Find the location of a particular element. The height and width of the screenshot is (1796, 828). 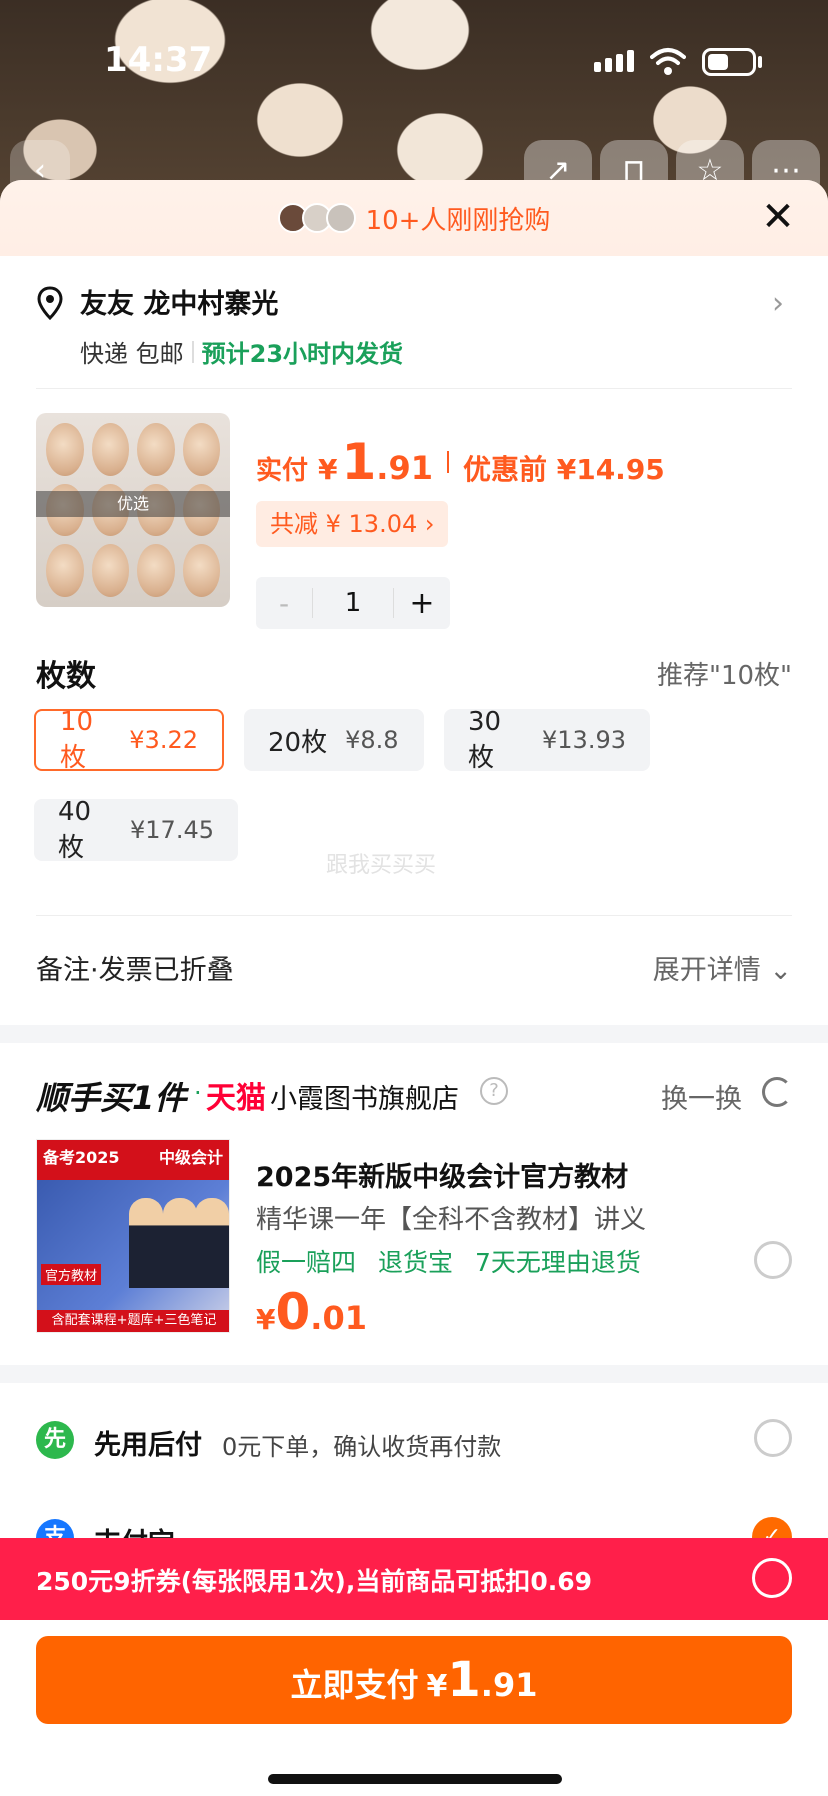

spec-title: 枚数 is located at coordinates (66, 676).